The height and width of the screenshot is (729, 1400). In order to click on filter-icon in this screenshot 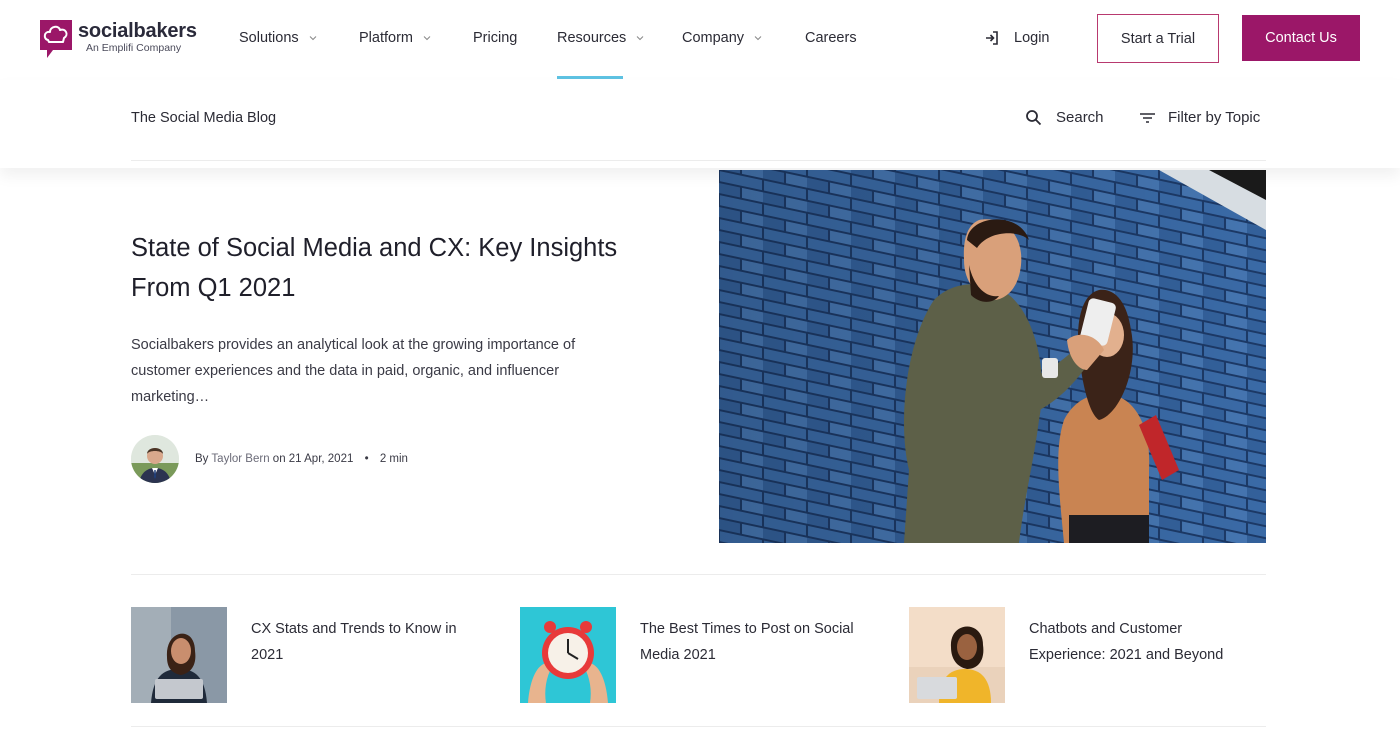, I will do `click(1147, 117)`.